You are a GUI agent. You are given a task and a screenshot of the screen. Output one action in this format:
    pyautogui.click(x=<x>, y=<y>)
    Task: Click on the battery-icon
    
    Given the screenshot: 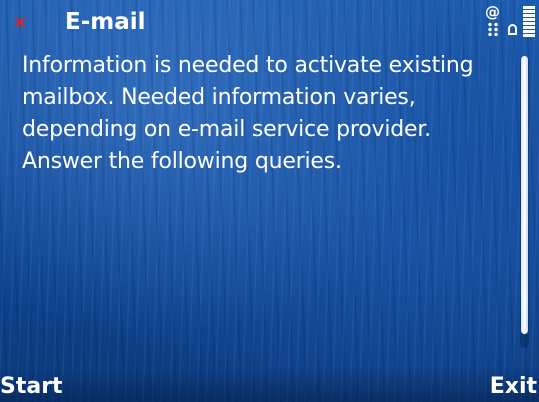 What is the action you would take?
    pyautogui.click(x=529, y=24)
    